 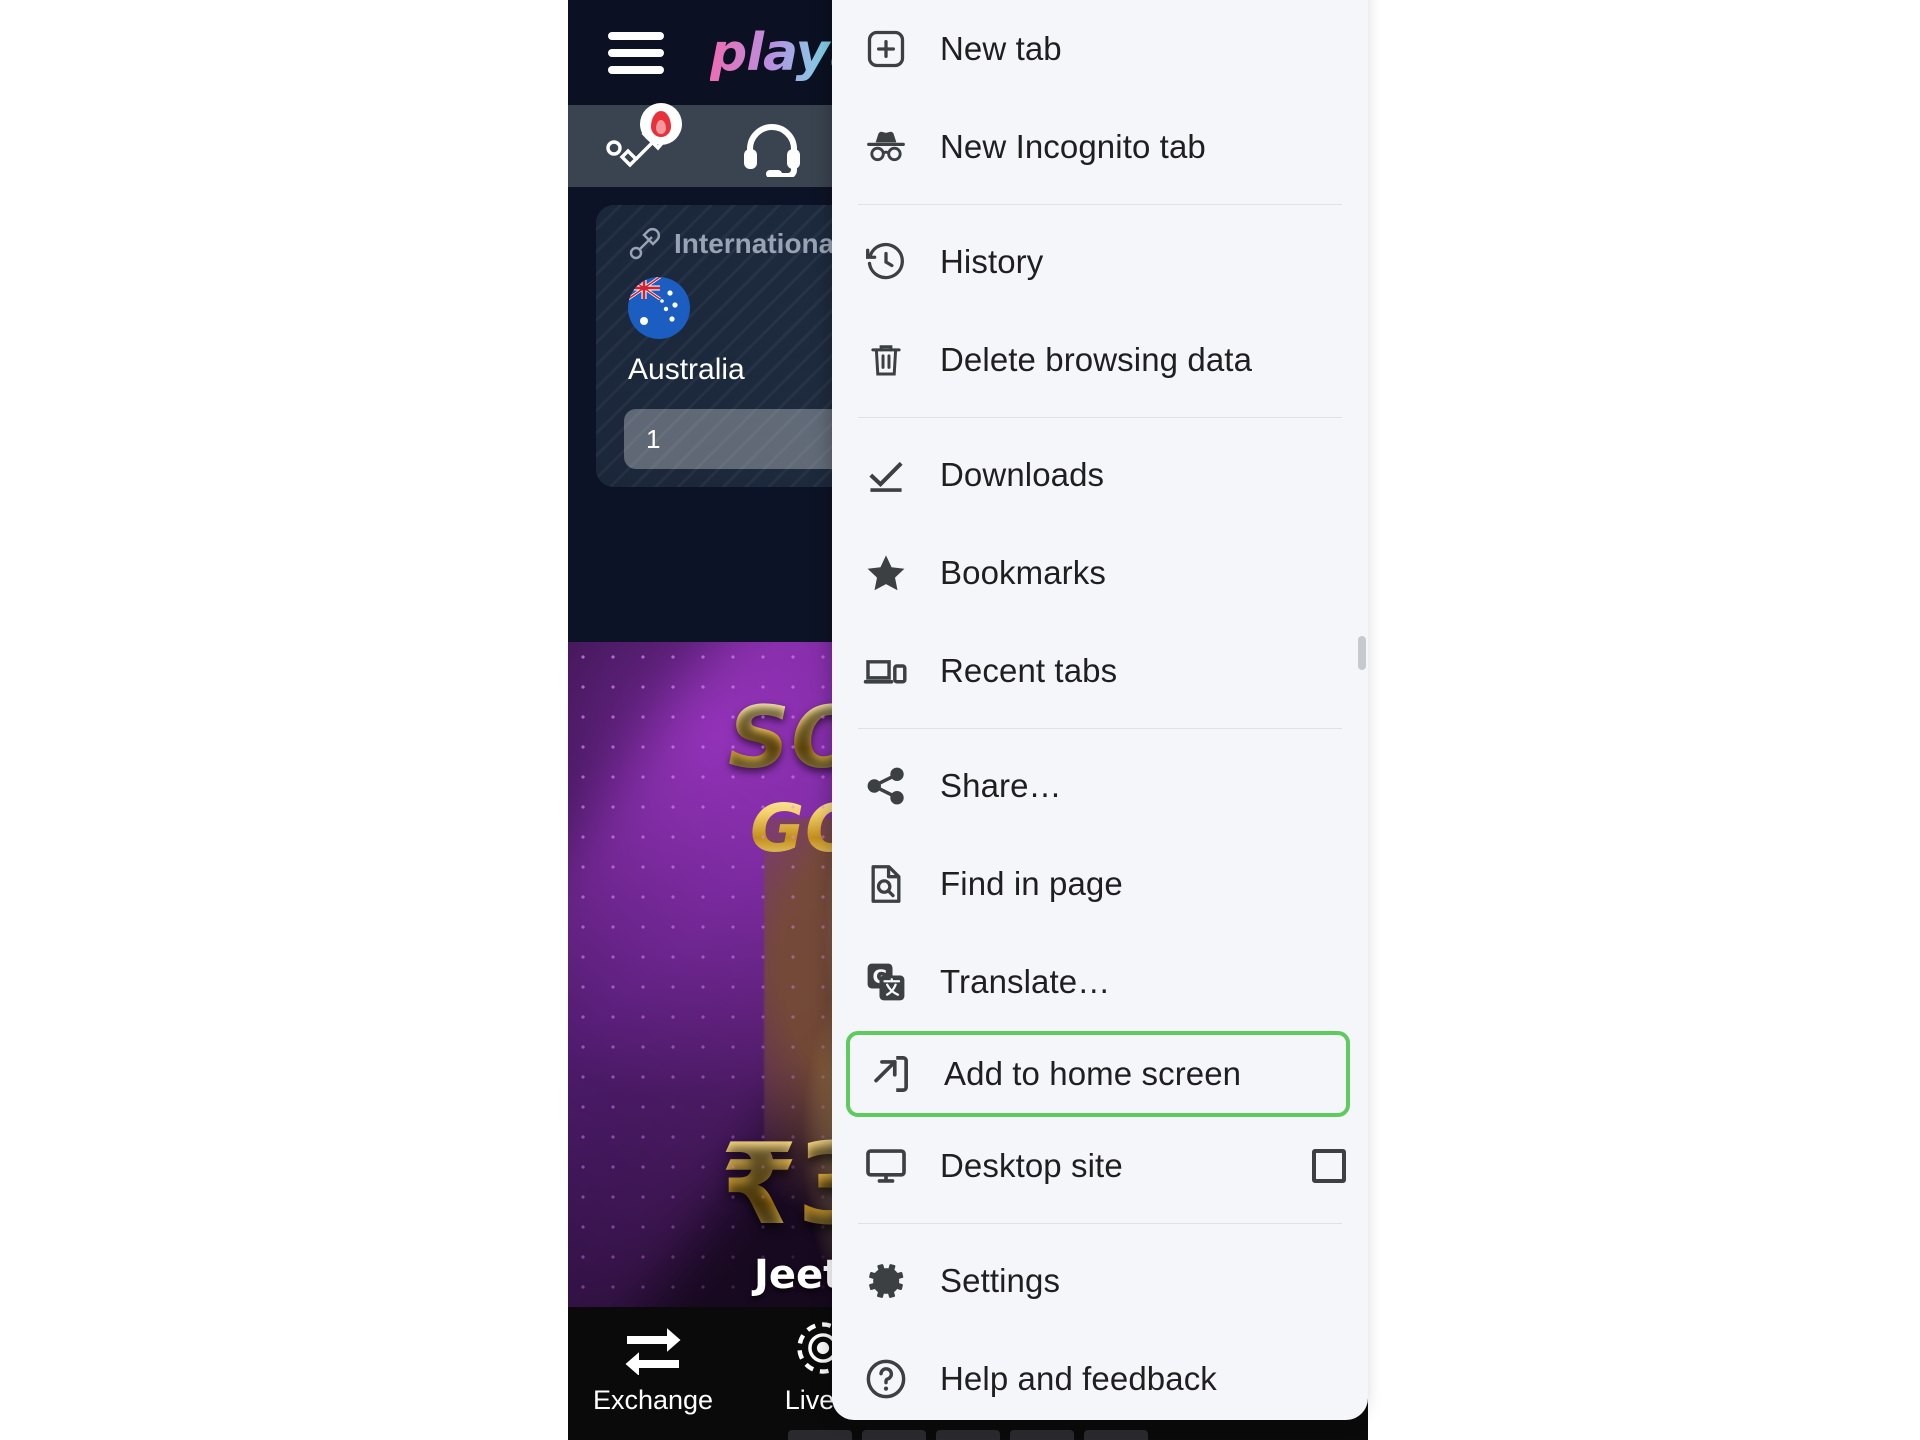 I want to click on find-in-page-icon, so click(x=886, y=884).